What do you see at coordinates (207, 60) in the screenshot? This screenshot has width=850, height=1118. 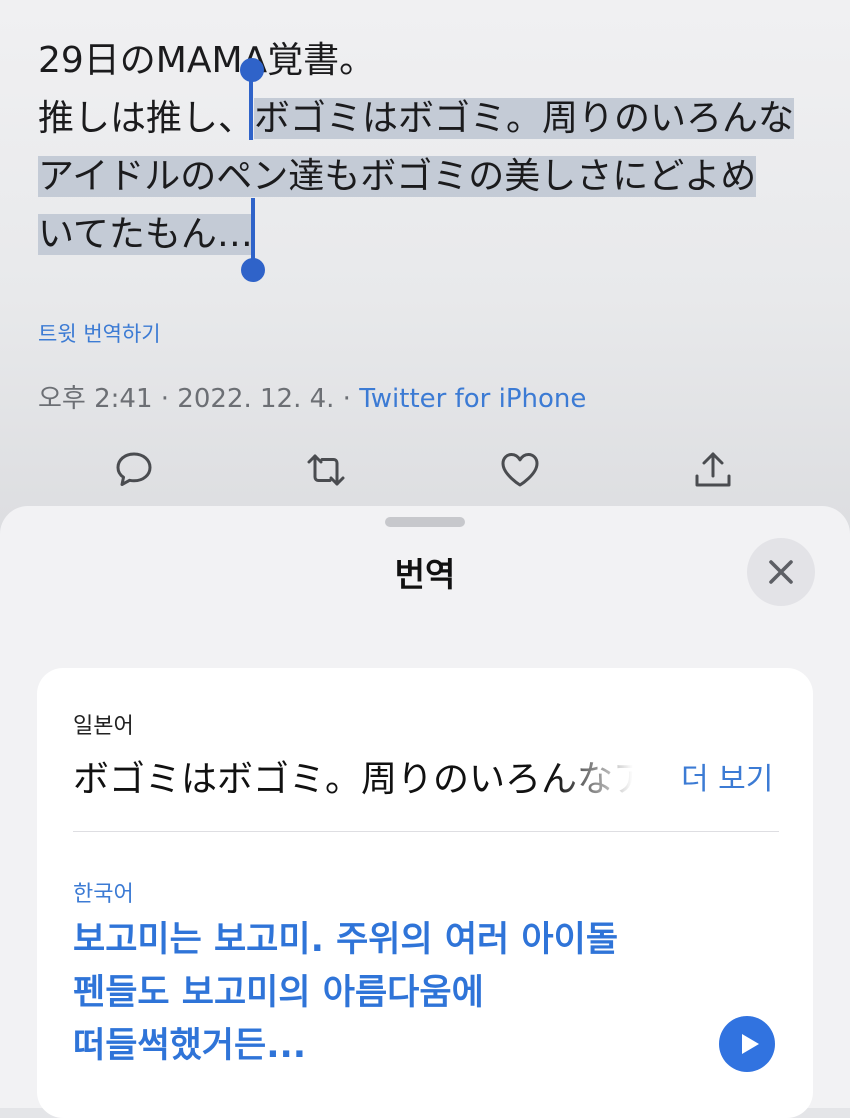 I see `tweet-text-line: 29日のMAMA覚書。` at bounding box center [207, 60].